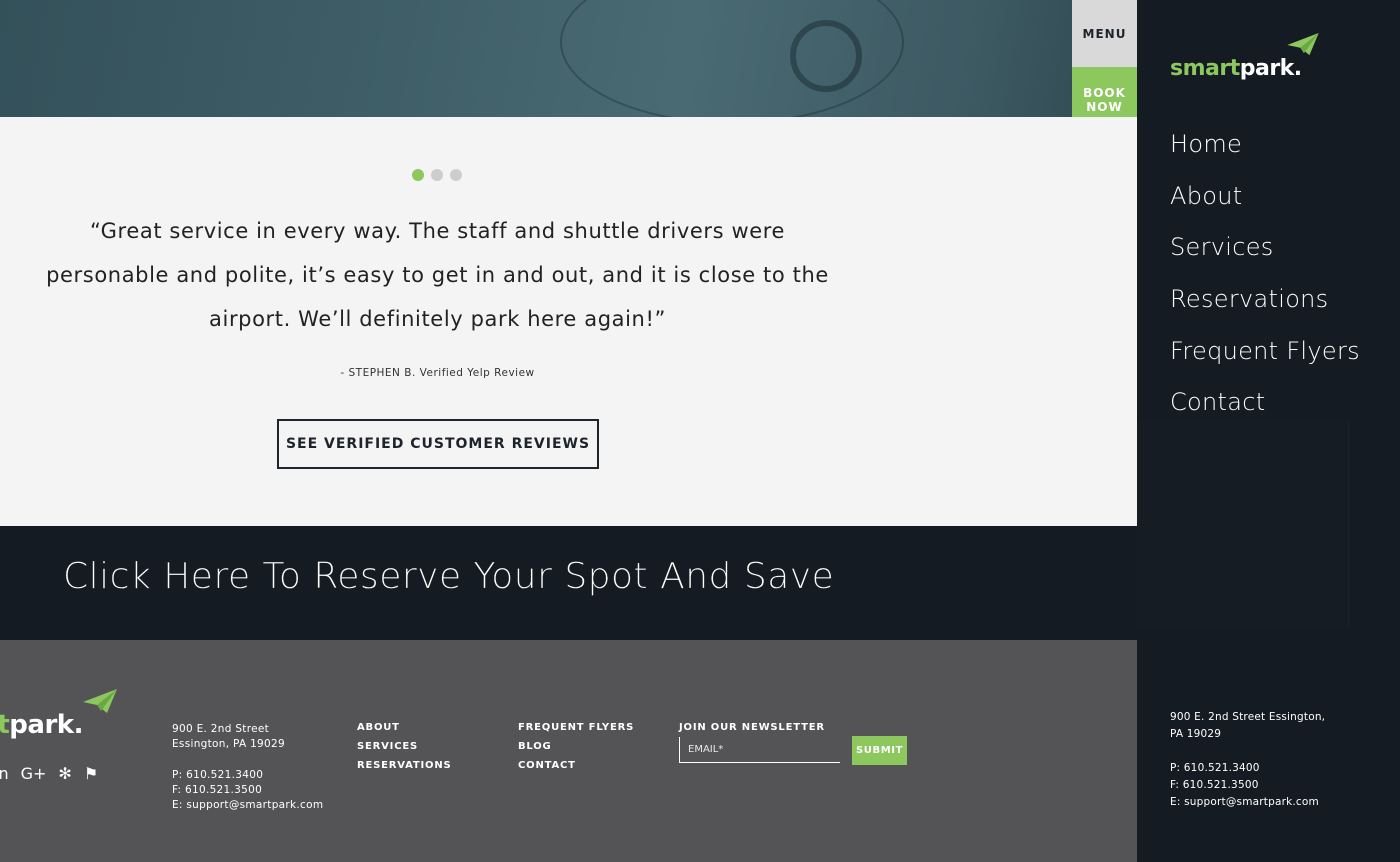 The height and width of the screenshot is (862, 1400). I want to click on footer-link-frequent-flyers: FREQUENT FLYERS, so click(576, 727).